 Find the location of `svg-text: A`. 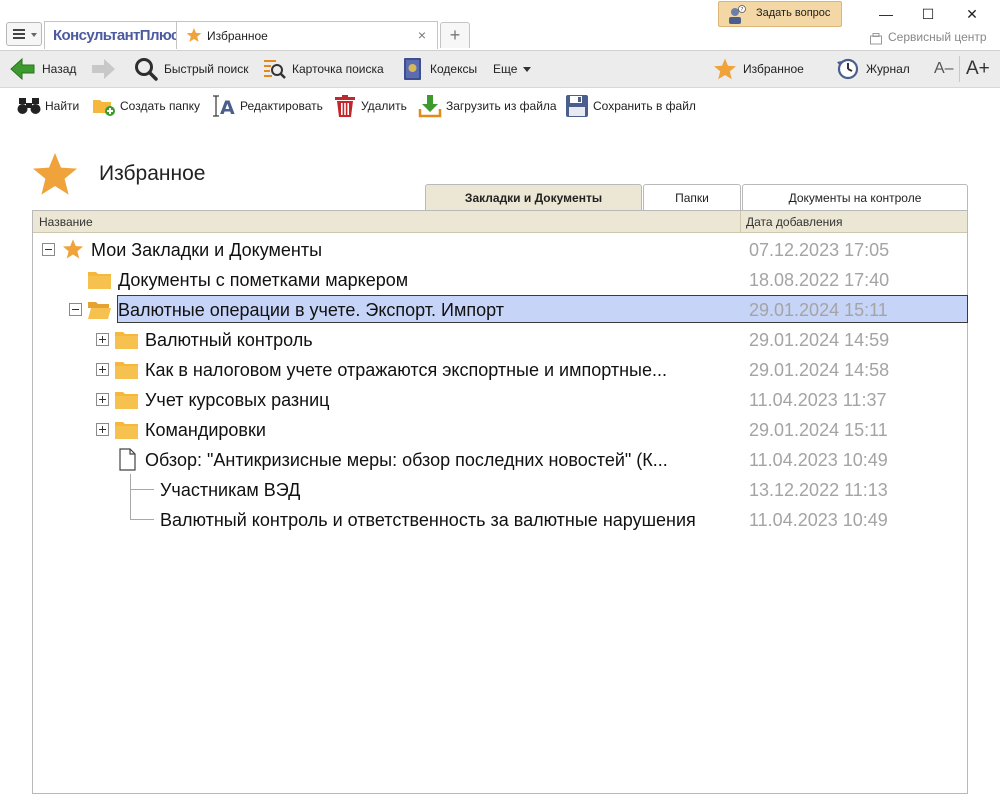

svg-text: A is located at coordinates (227, 107).